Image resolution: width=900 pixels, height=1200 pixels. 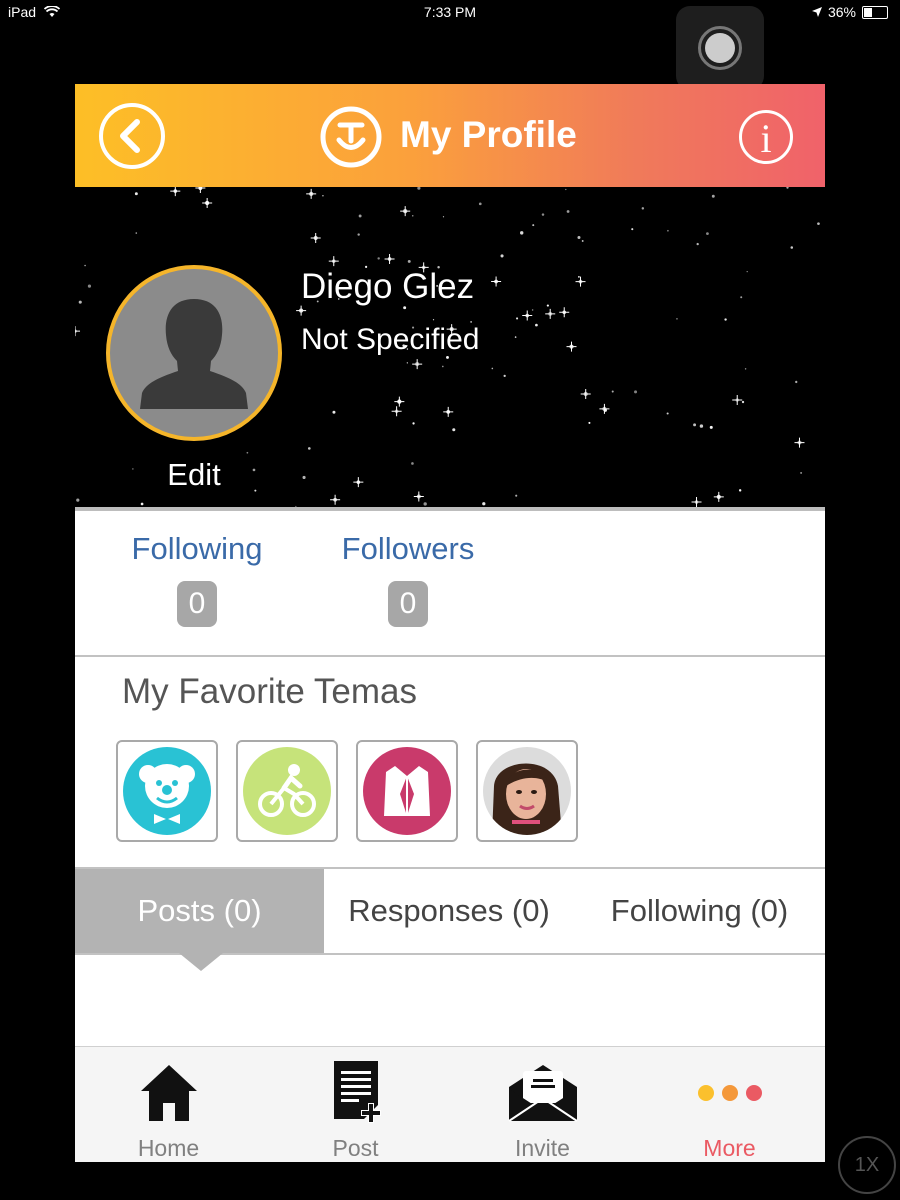 I want to click on person-silhouette-icon, so click(x=194, y=354).